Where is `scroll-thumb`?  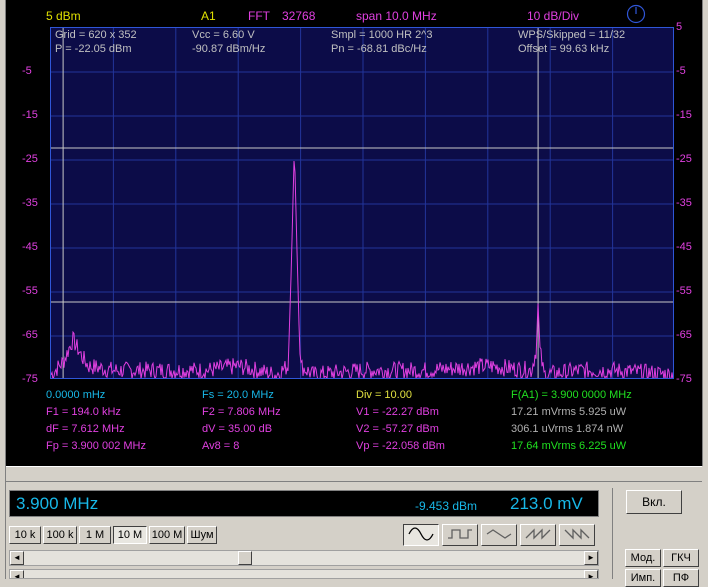 scroll-thumb is located at coordinates (245, 558).